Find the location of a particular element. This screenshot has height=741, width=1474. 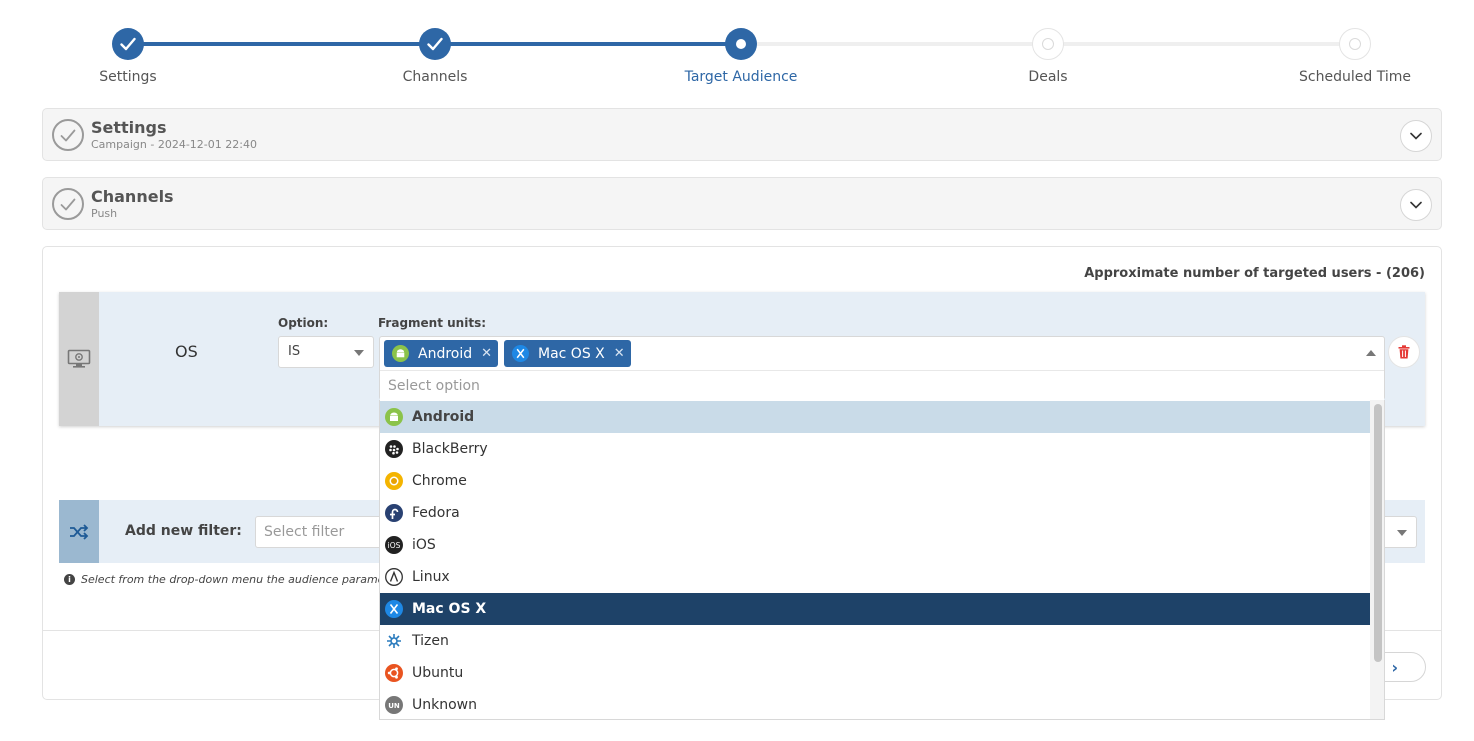

option-mac-os-x: Mac OS X is located at coordinates (875, 609).